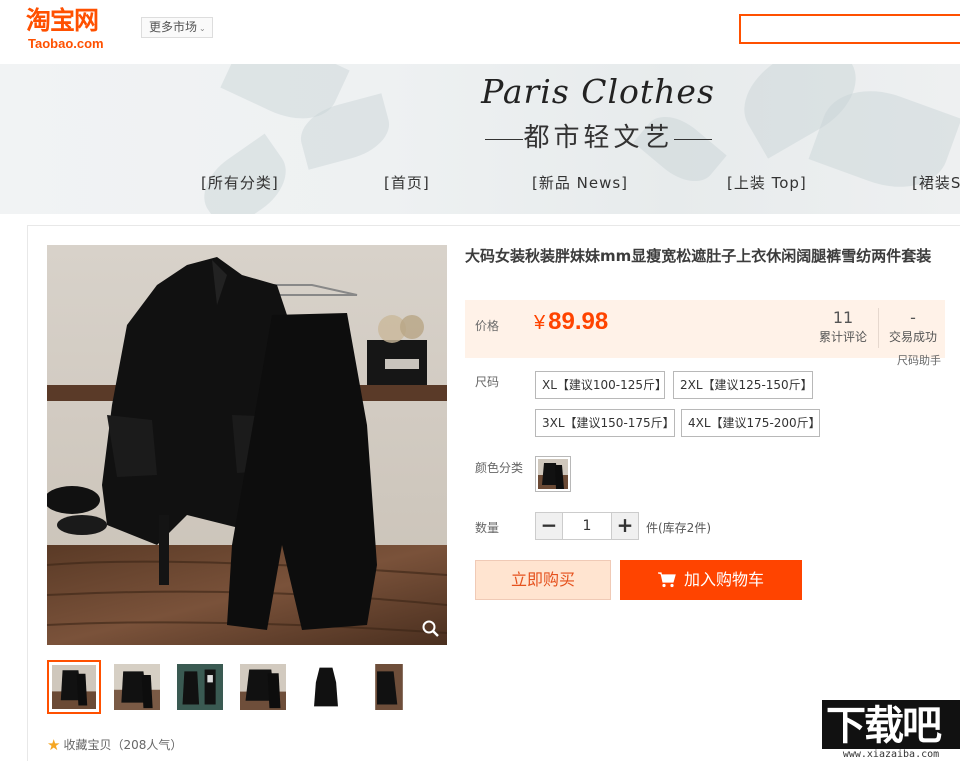  I want to click on favorite-link: ★ 收藏宝贝（208人气）, so click(114, 745).